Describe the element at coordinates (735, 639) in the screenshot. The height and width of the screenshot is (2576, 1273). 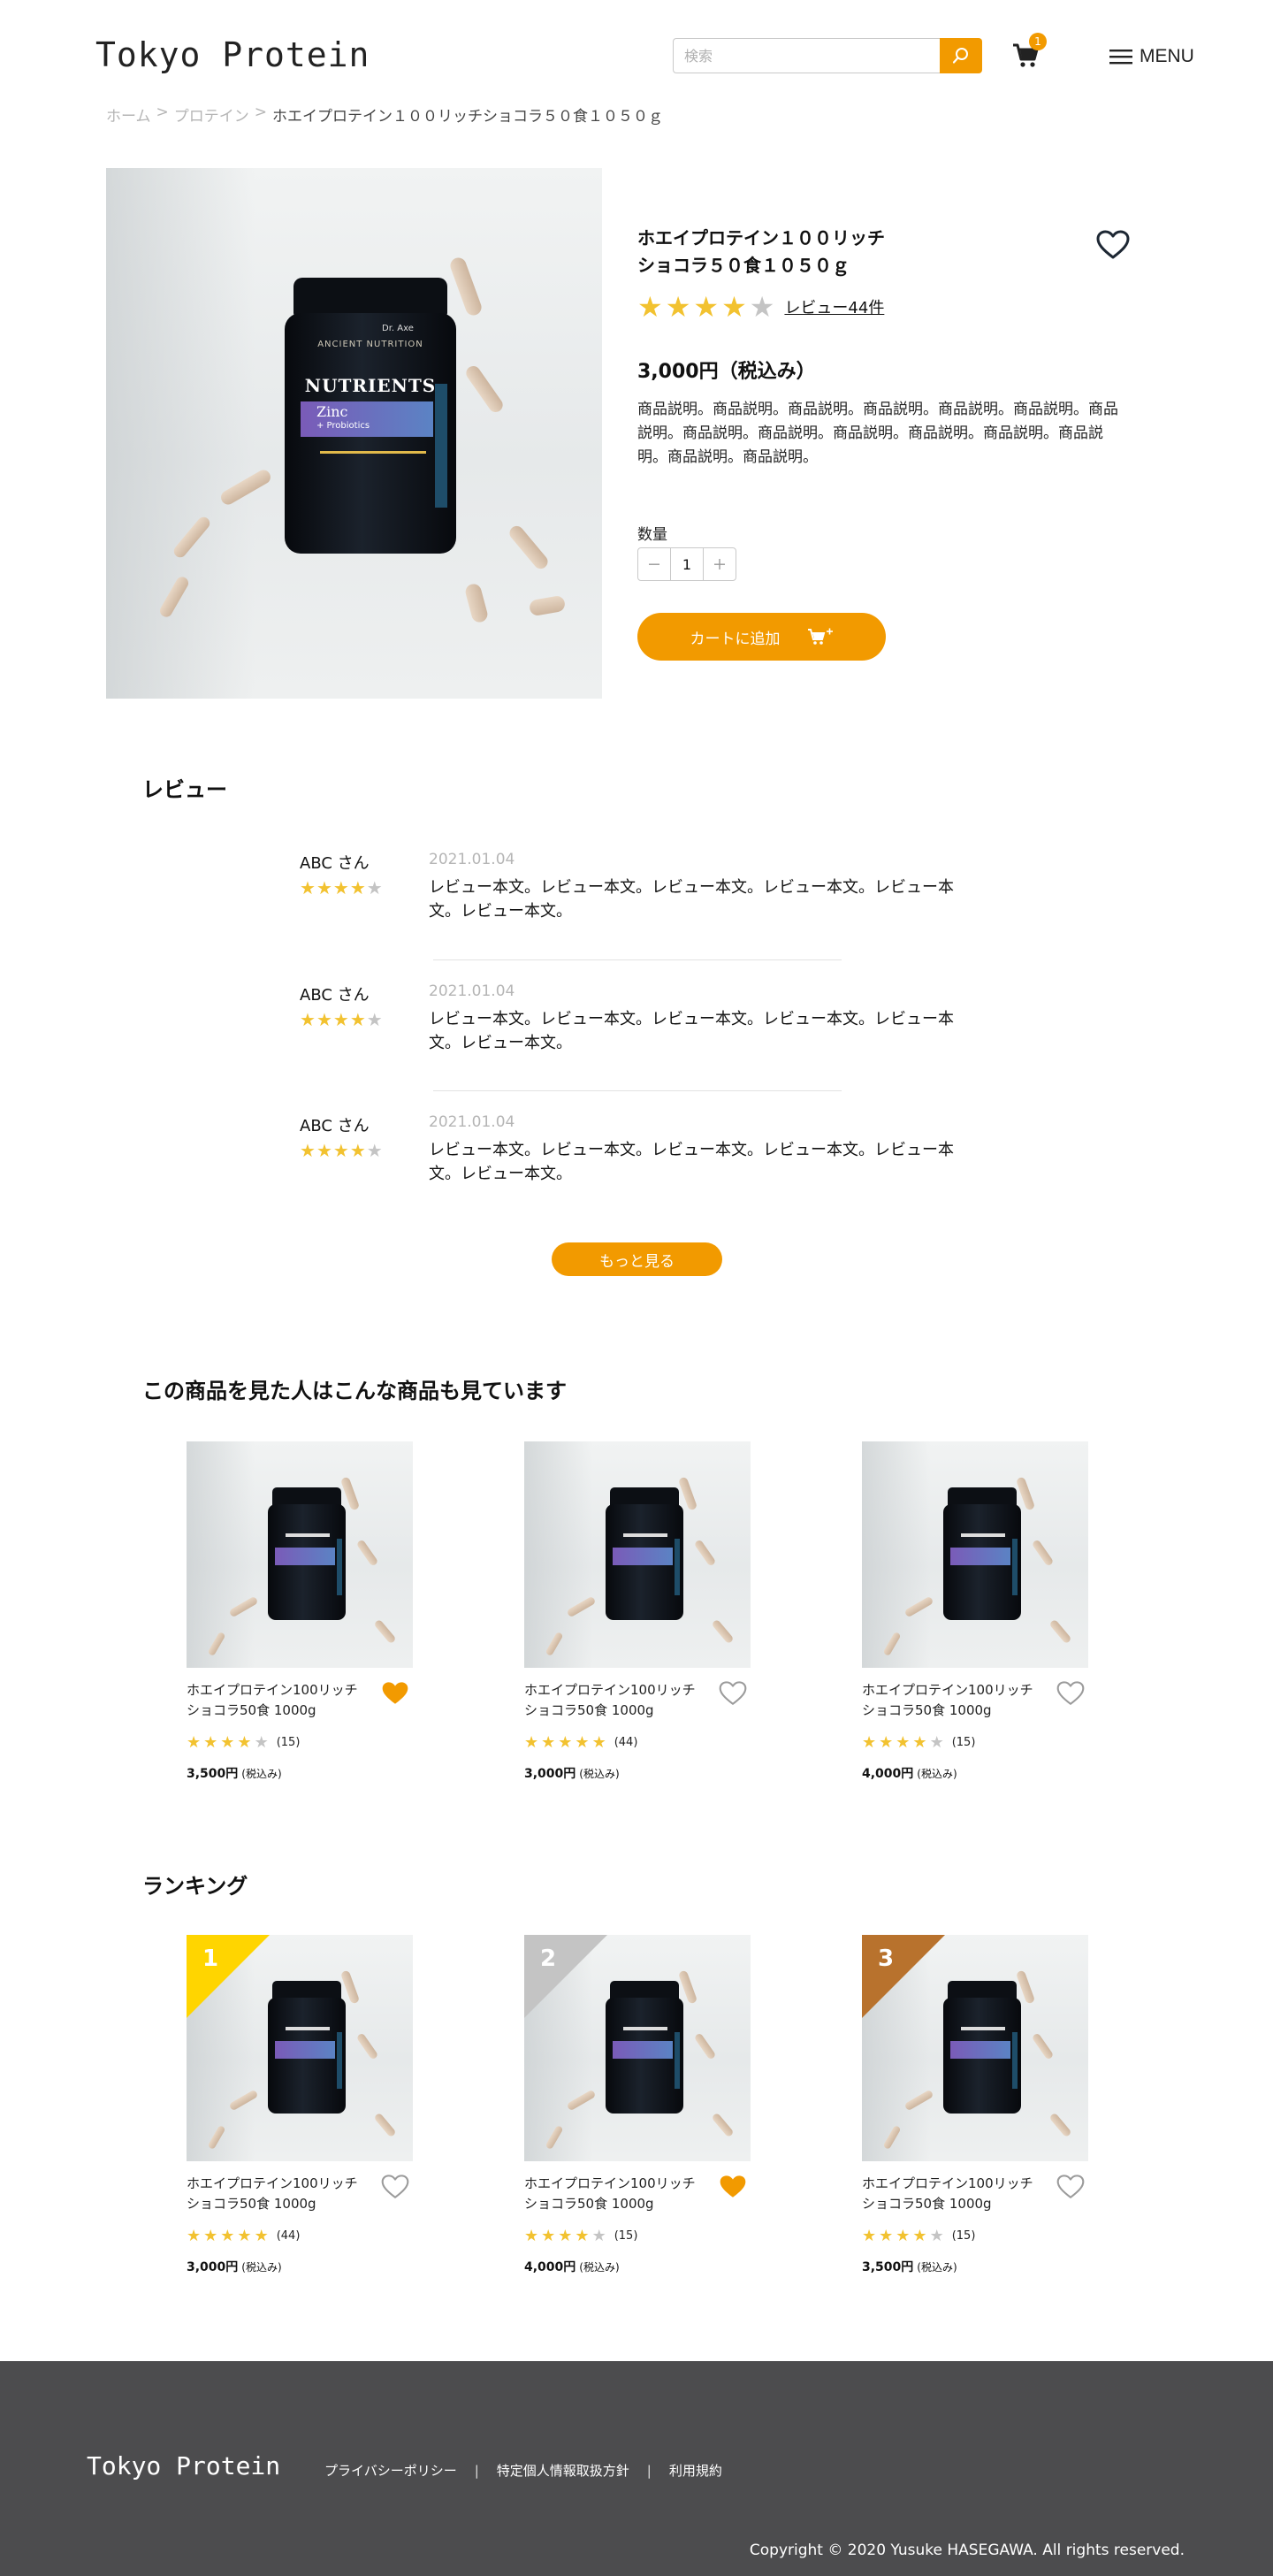
I see `add-to-cart-label: カートに追加` at that location.